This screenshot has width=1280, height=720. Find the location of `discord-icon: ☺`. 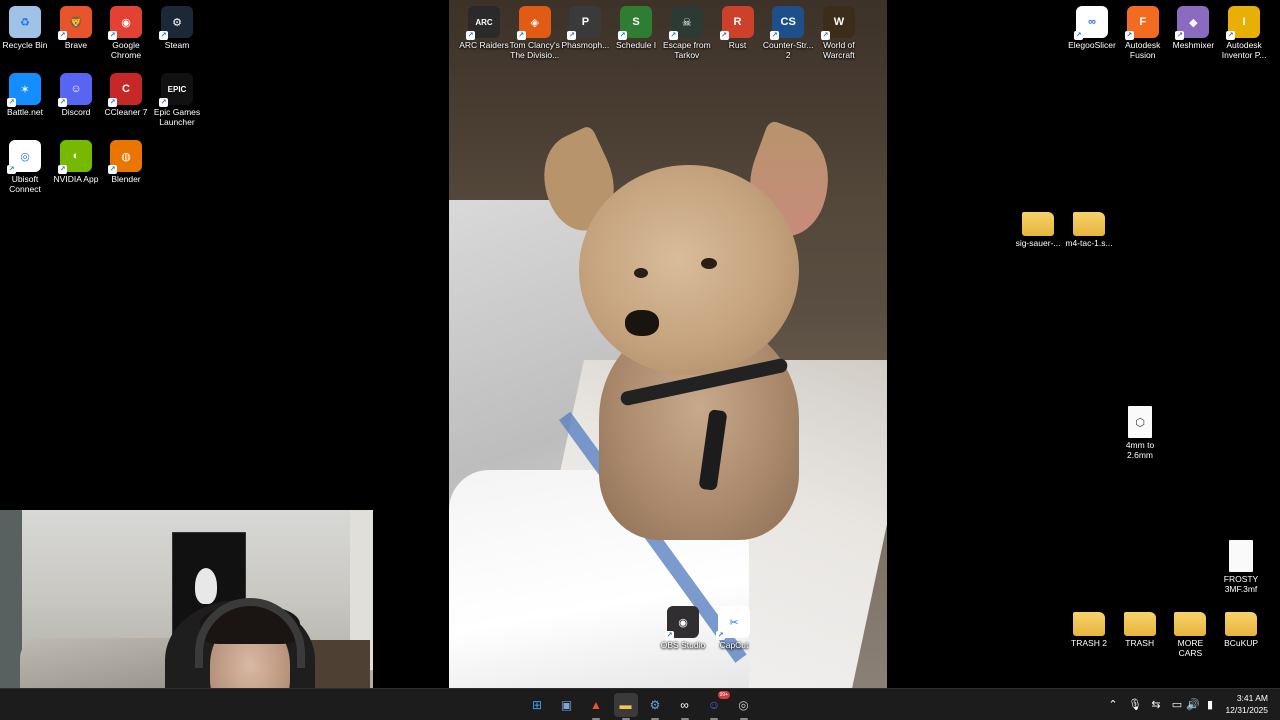

discord-icon: ☺ is located at coordinates (714, 705).